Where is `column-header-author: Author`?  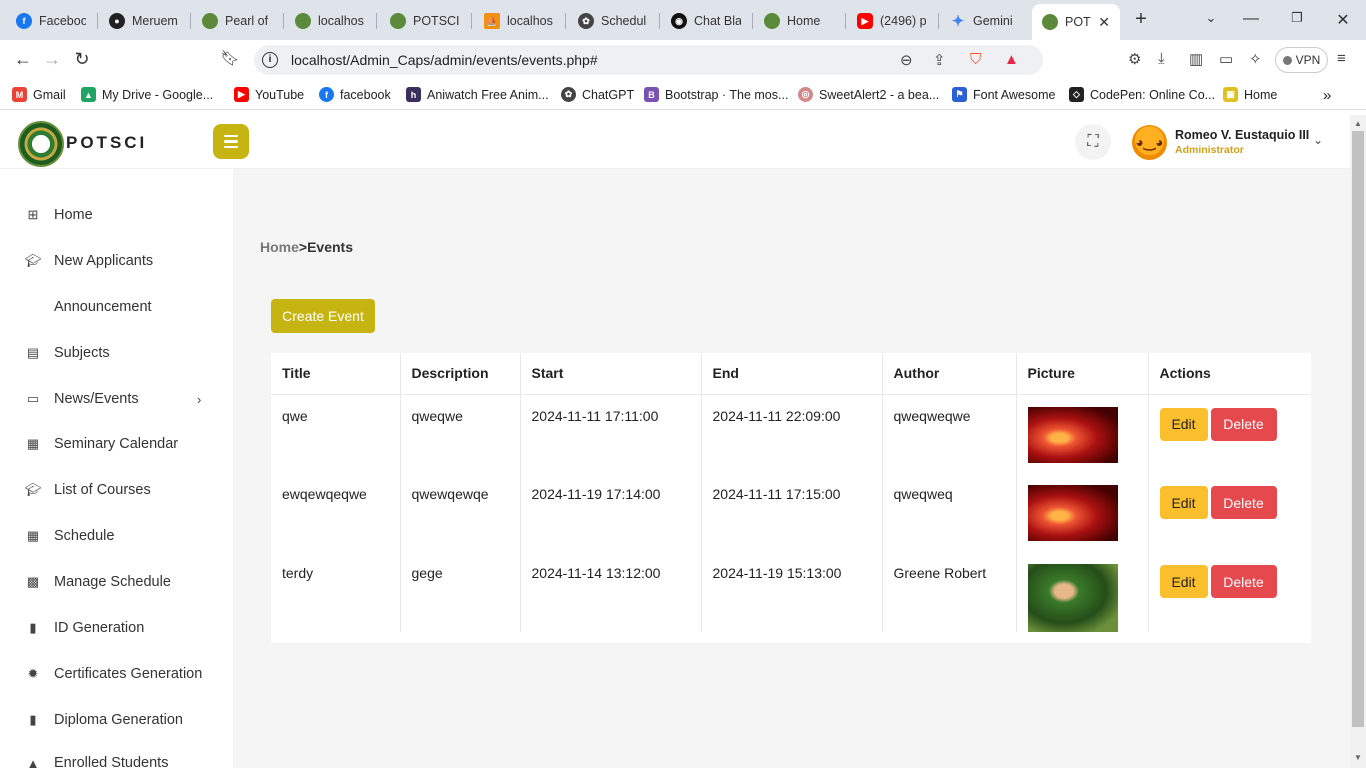
column-header-author: Author is located at coordinates (949, 374).